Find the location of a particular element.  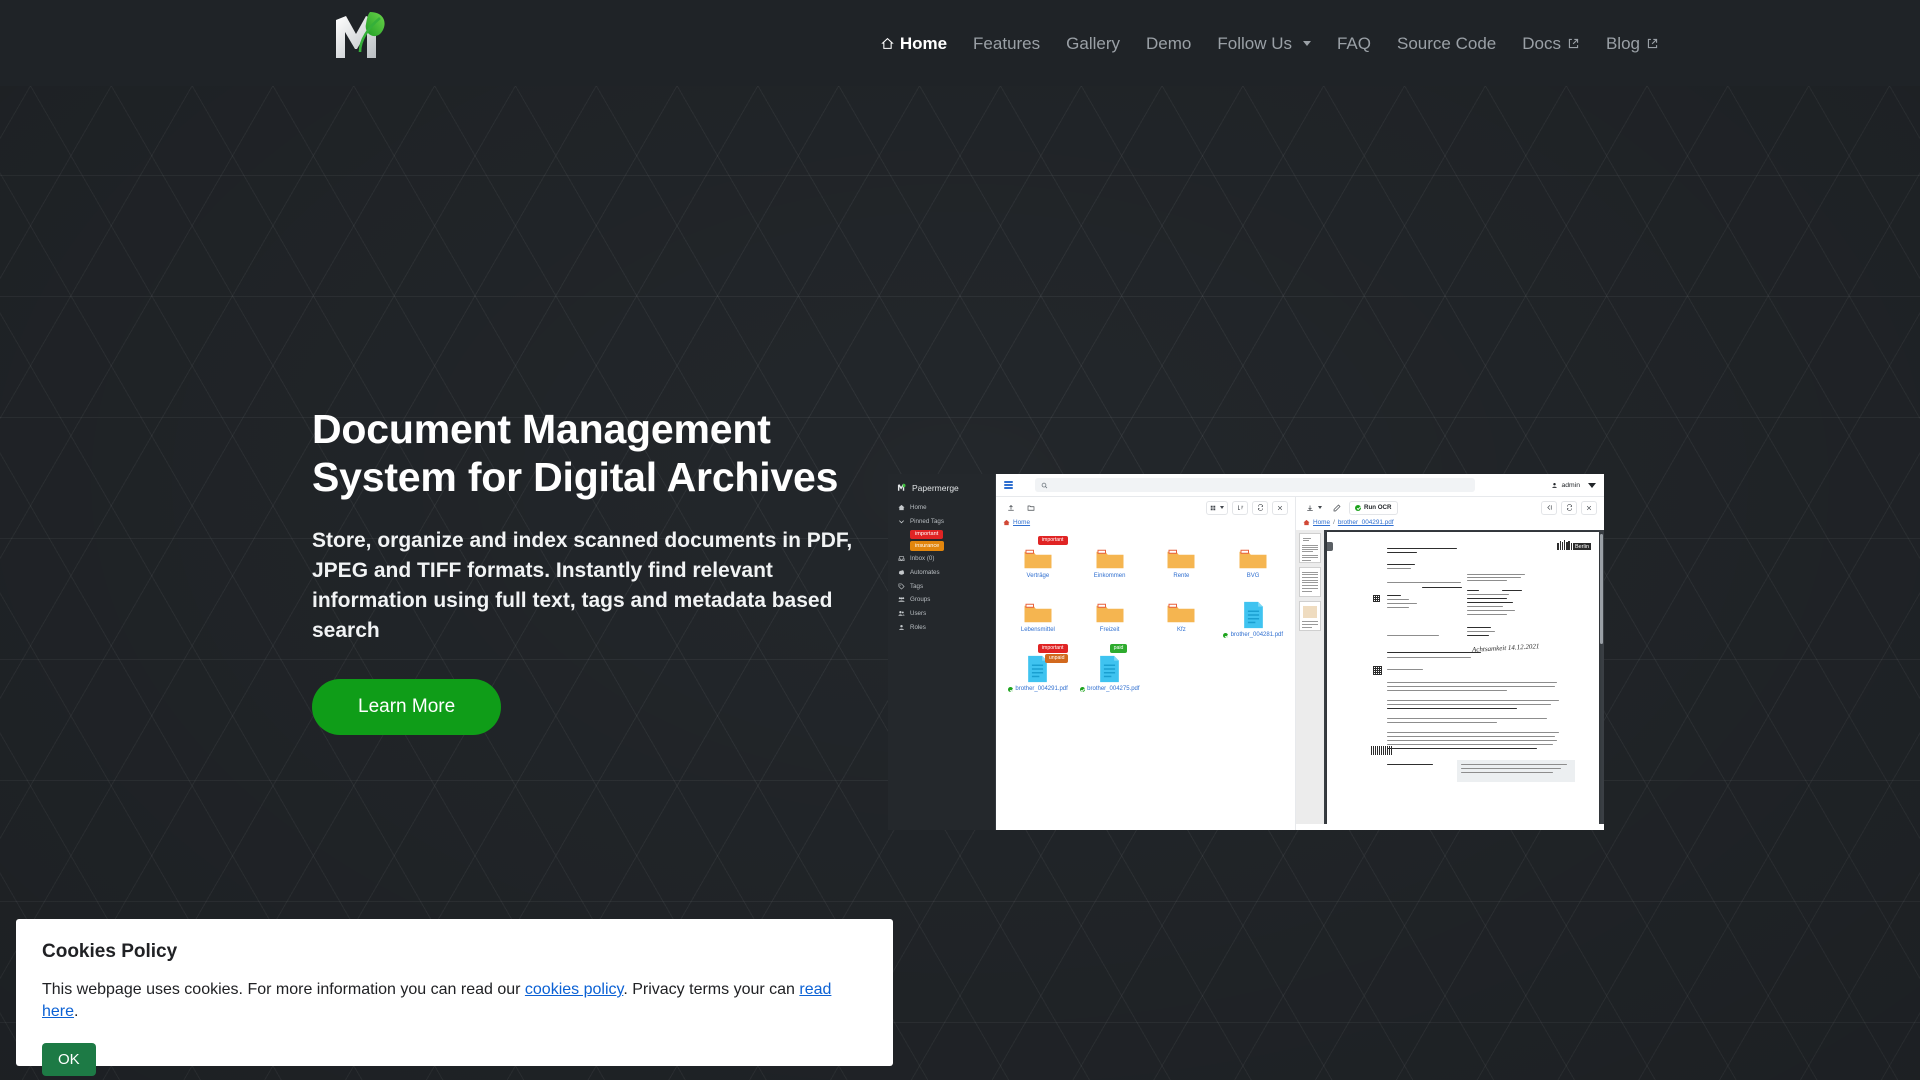

pane-resize-handle is located at coordinates (1330, 546).